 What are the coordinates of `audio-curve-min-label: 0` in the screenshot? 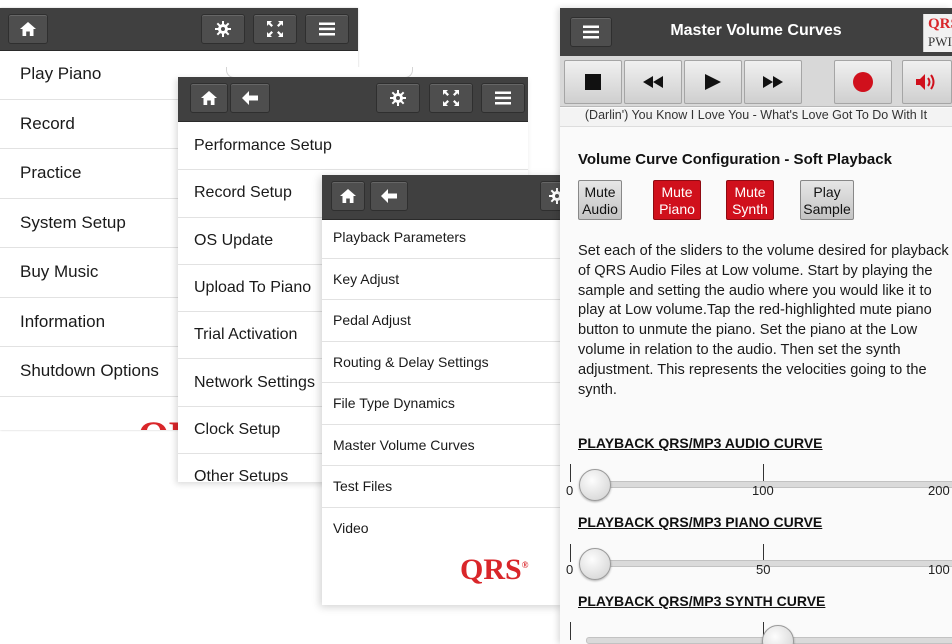 It's located at (570, 490).